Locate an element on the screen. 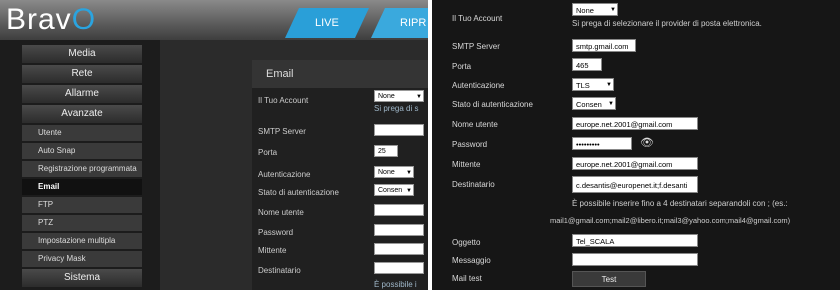 The image size is (840, 290). sidebar-subitem-utente: Utente is located at coordinates (82, 133).